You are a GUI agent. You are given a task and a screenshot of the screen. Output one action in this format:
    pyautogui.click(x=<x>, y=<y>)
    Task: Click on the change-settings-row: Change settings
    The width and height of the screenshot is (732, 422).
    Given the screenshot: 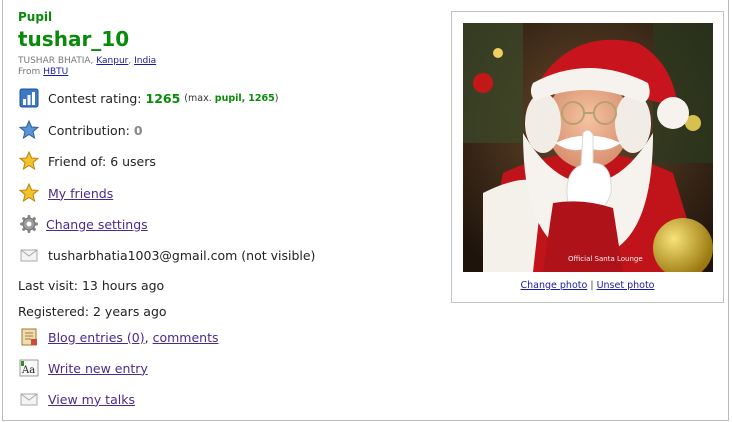 What is the action you would take?
    pyautogui.click(x=83, y=224)
    